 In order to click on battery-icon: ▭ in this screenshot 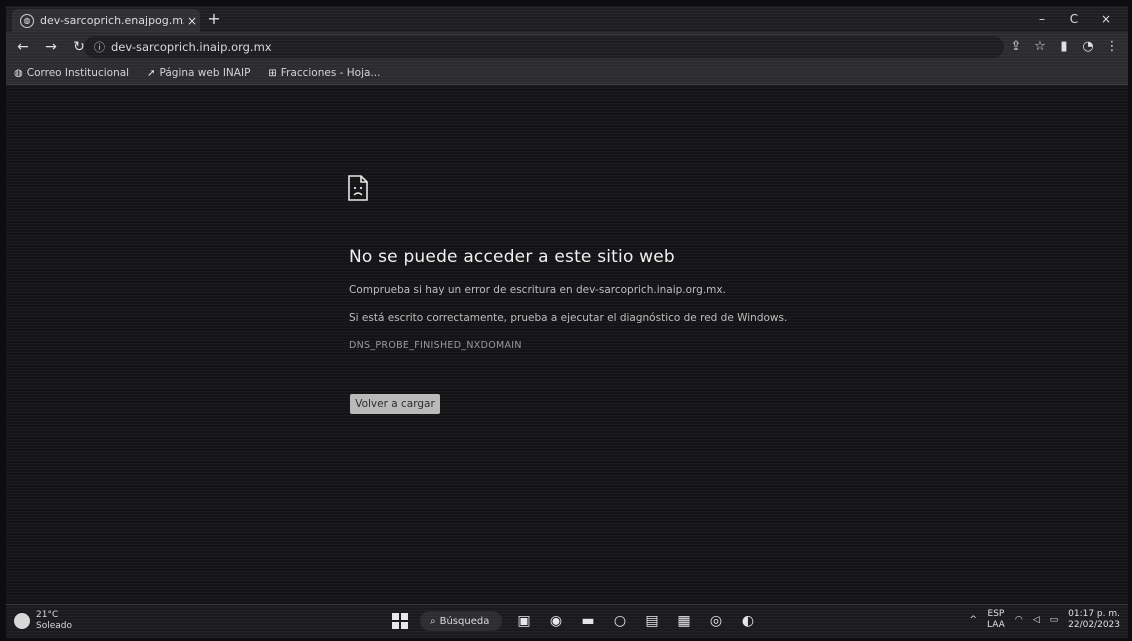, I will do `click(1054, 620)`.